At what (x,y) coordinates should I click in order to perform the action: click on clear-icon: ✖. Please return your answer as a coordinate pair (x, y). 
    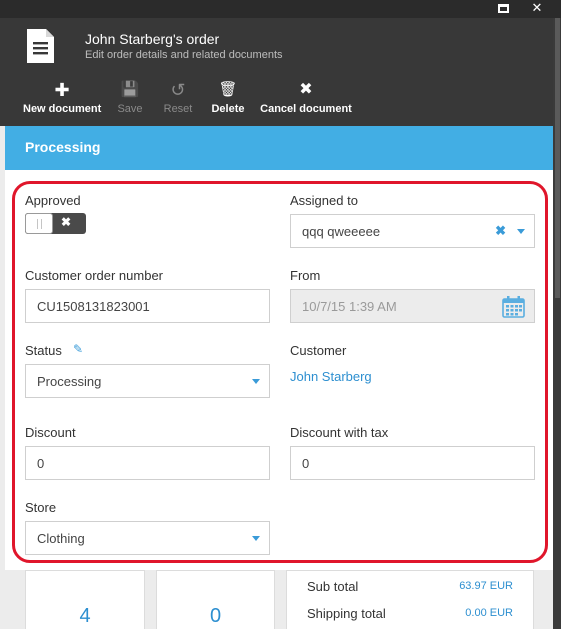
    Looking at the image, I should click on (500, 231).